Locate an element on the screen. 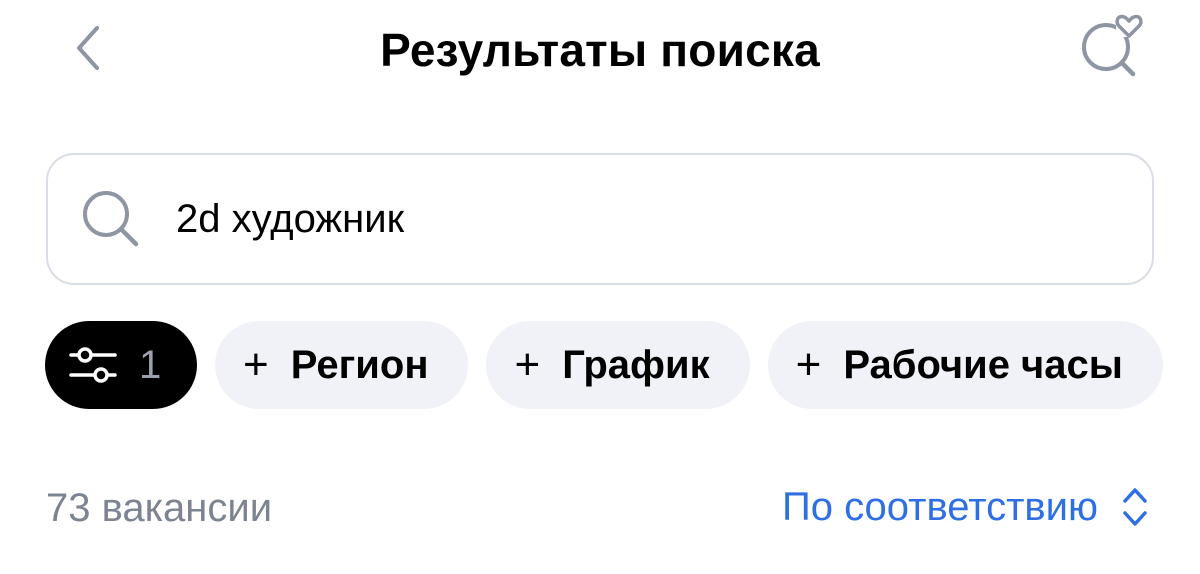  filter-chips: 1 + Регион + График + Рабочие часы is located at coordinates (604, 365).